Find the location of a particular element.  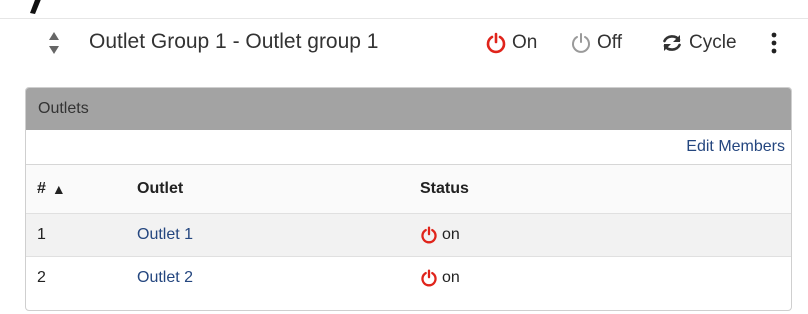

power-off-button: Off is located at coordinates (596, 43).